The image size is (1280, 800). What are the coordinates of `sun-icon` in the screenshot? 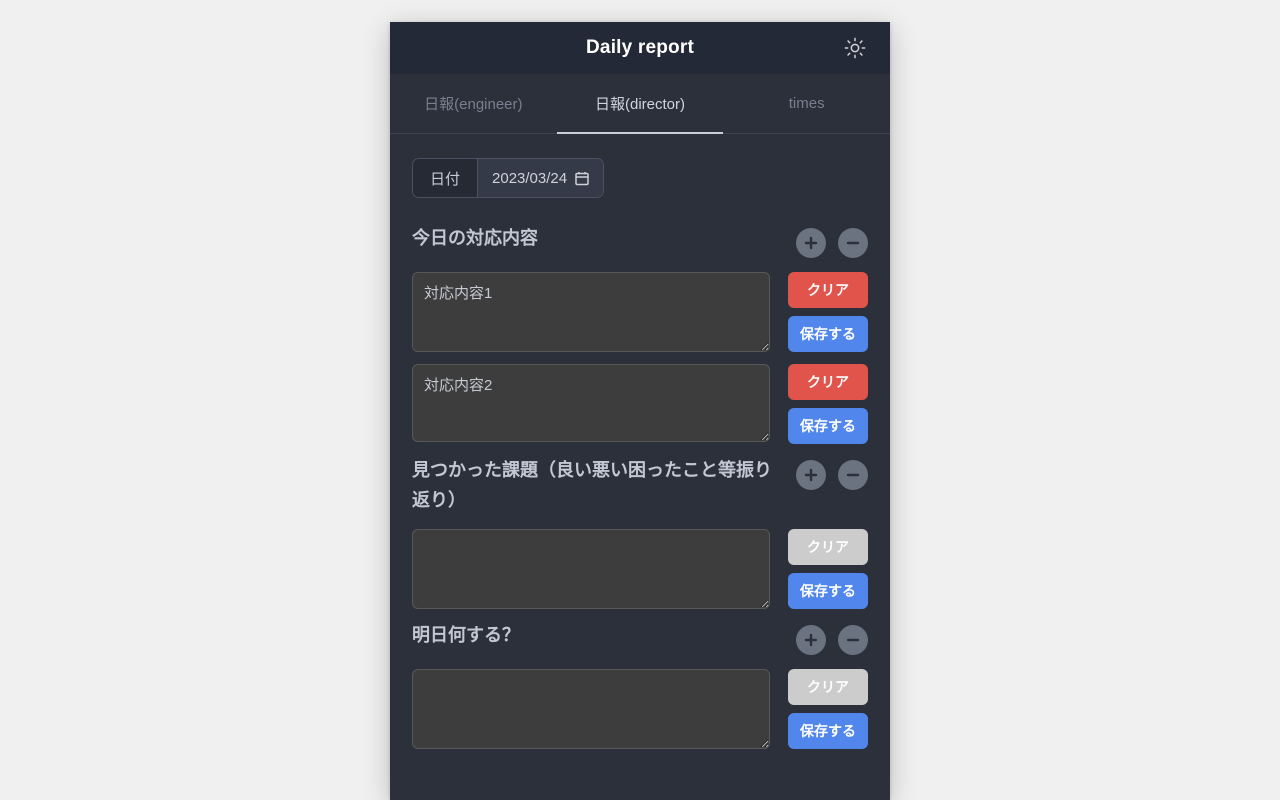 It's located at (855, 48).